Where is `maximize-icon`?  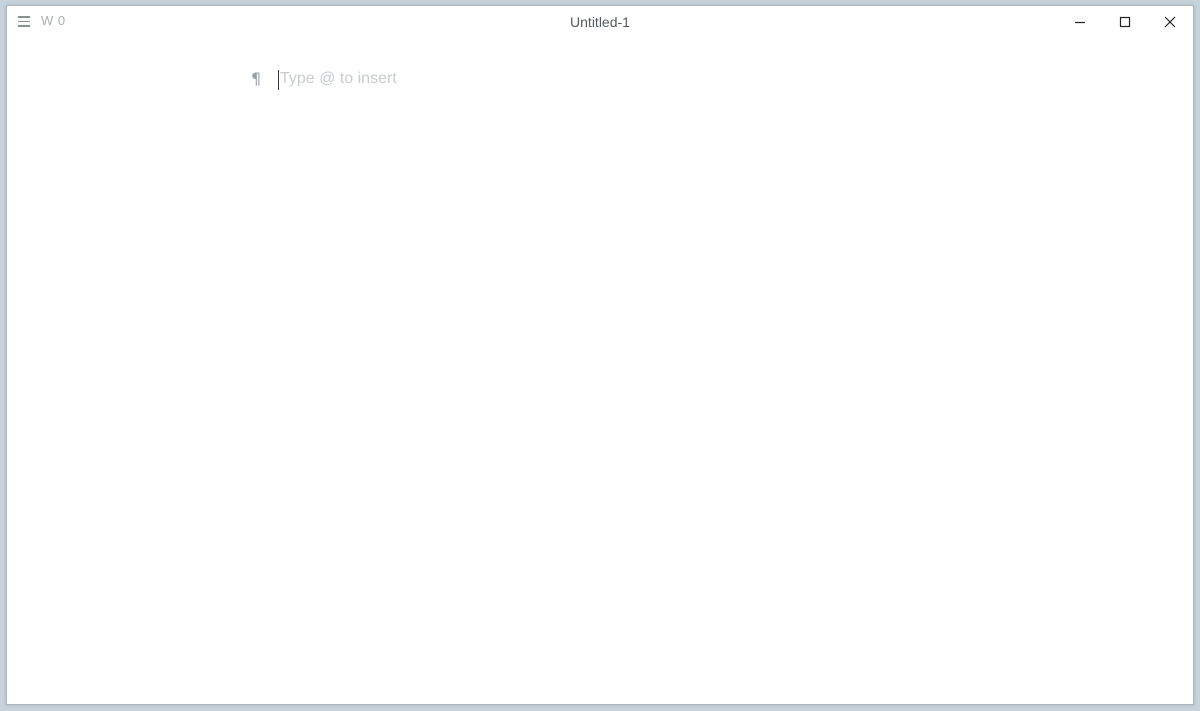 maximize-icon is located at coordinates (1125, 22).